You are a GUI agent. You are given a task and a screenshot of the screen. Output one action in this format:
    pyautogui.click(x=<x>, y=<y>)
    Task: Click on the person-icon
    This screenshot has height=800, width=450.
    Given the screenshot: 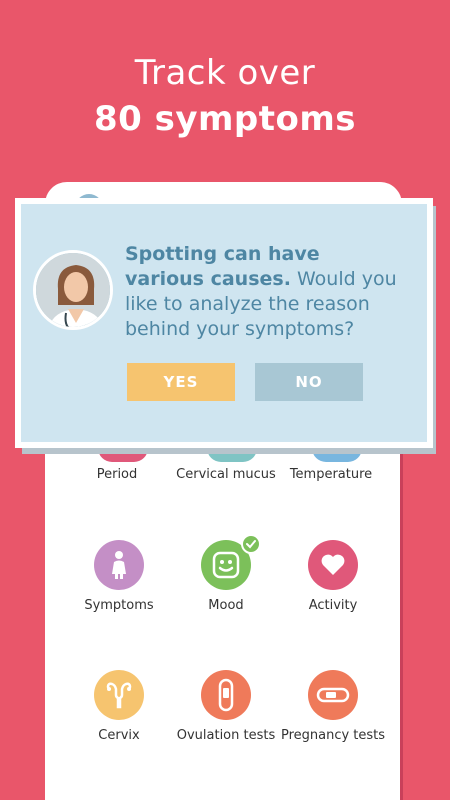 What is the action you would take?
    pyautogui.click(x=119, y=565)
    